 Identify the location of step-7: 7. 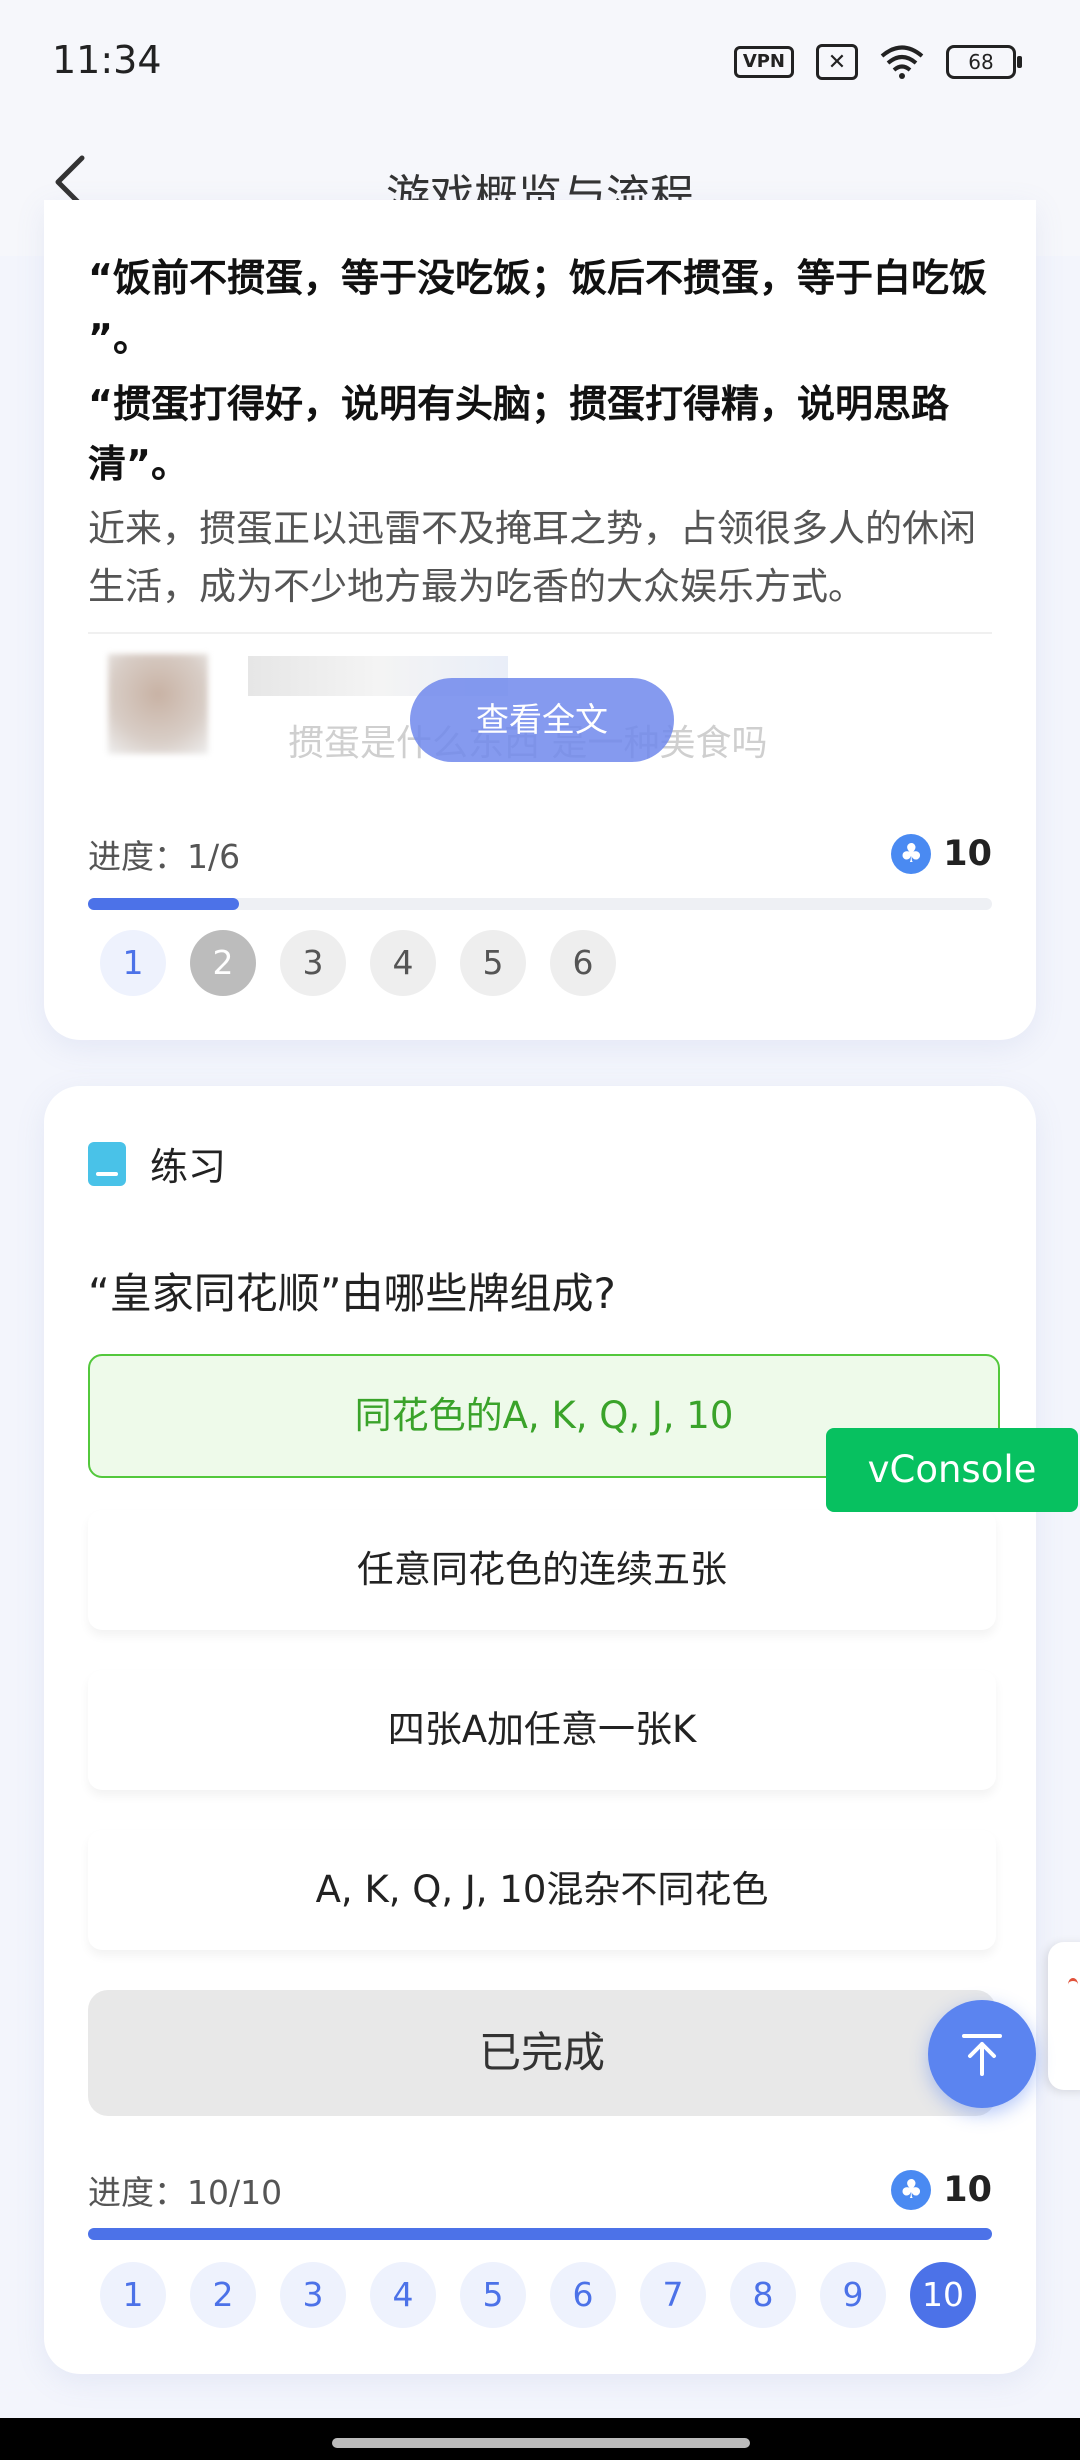
(673, 2295).